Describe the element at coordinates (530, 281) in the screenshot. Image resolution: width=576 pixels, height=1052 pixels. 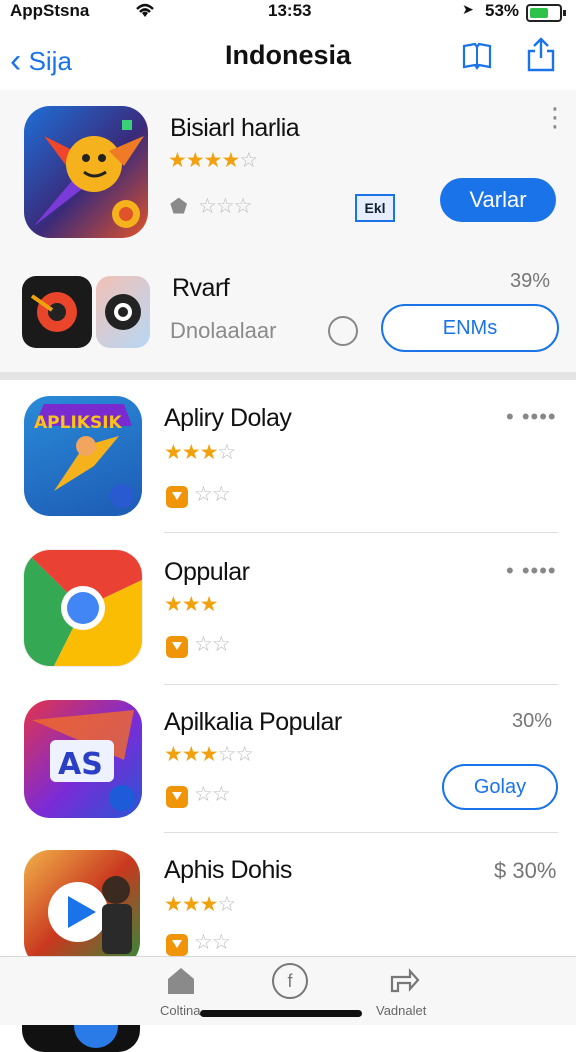
I see `progress-percent: 39%` at that location.